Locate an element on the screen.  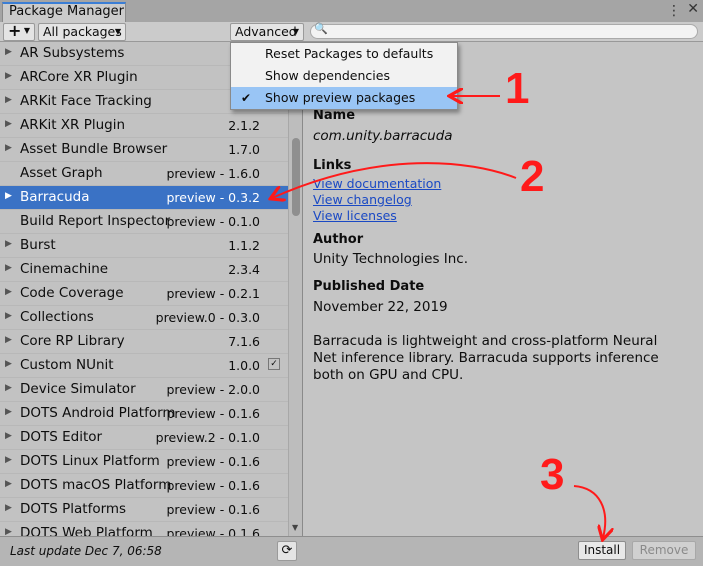
checkmark-icon: ✔ is located at coordinates (246, 98).